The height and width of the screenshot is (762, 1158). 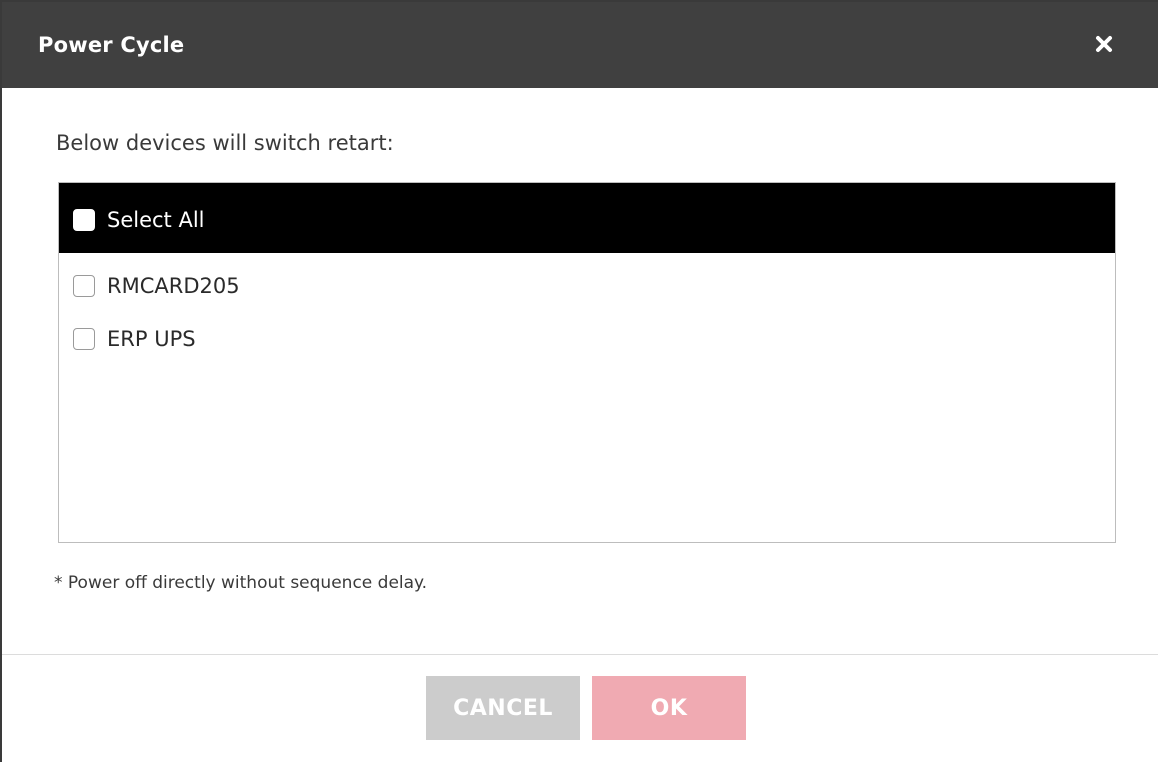 I want to click on device-row: RMCARD205, so click(x=156, y=286).